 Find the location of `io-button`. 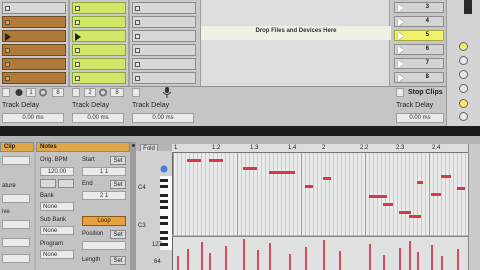

io-button is located at coordinates (463, 60).